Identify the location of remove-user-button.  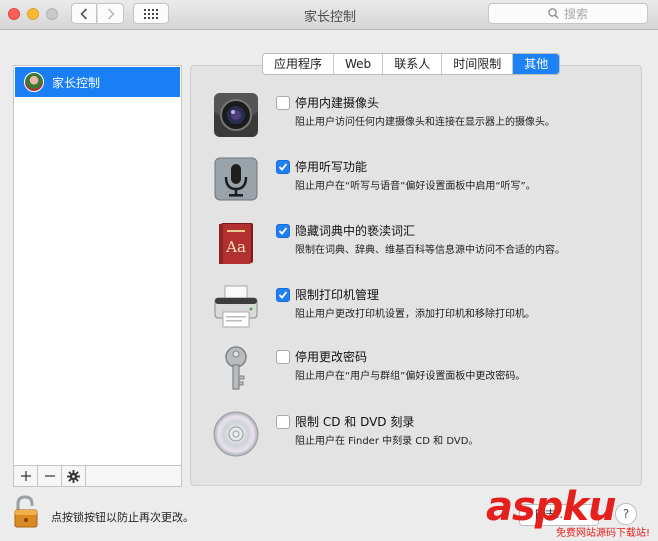
(50, 476).